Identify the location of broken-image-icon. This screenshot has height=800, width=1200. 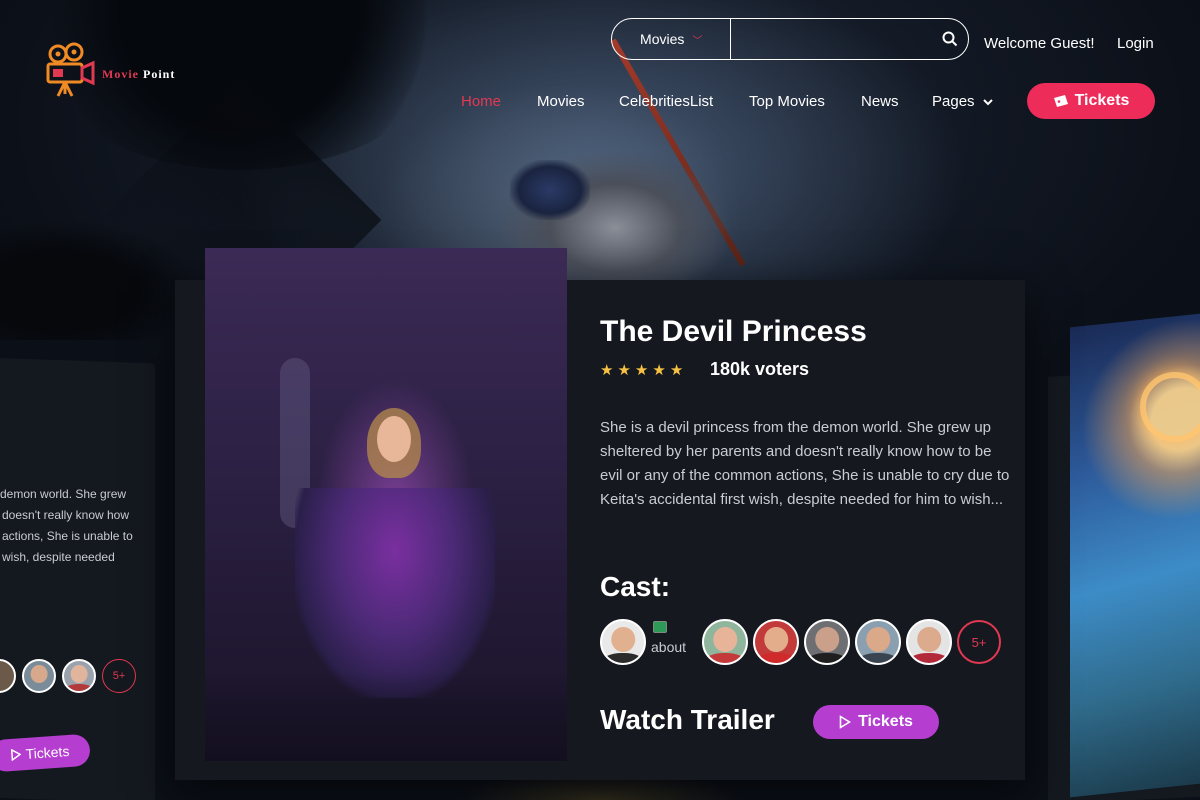
(660, 627).